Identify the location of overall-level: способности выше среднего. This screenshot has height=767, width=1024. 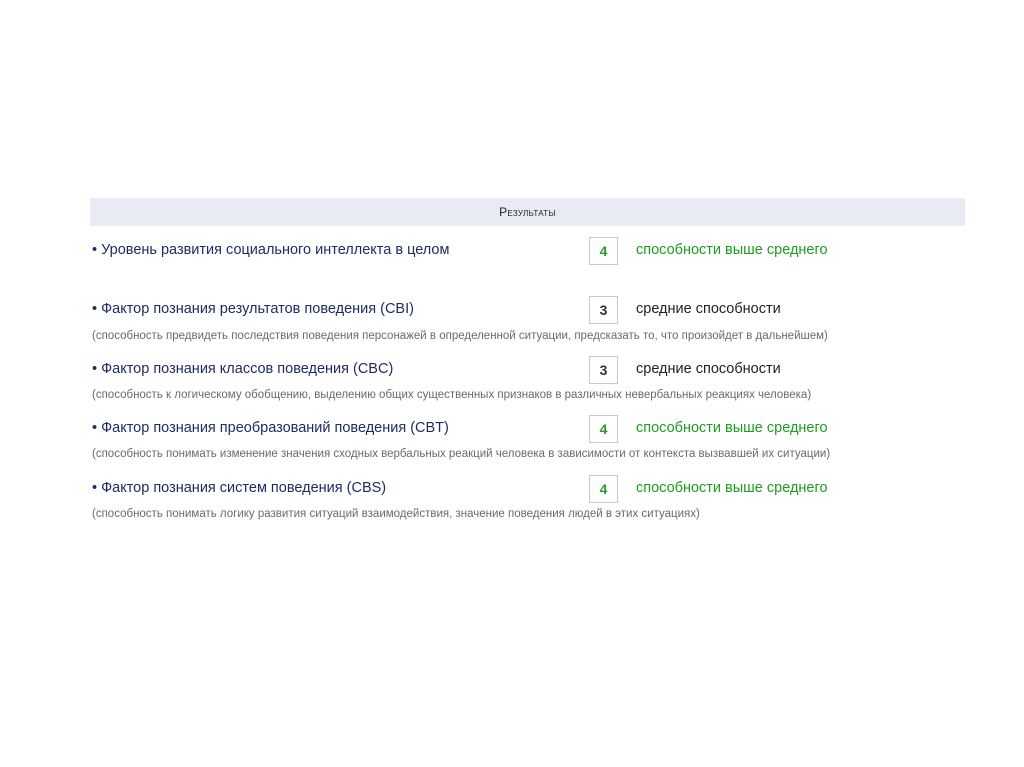
(732, 250).